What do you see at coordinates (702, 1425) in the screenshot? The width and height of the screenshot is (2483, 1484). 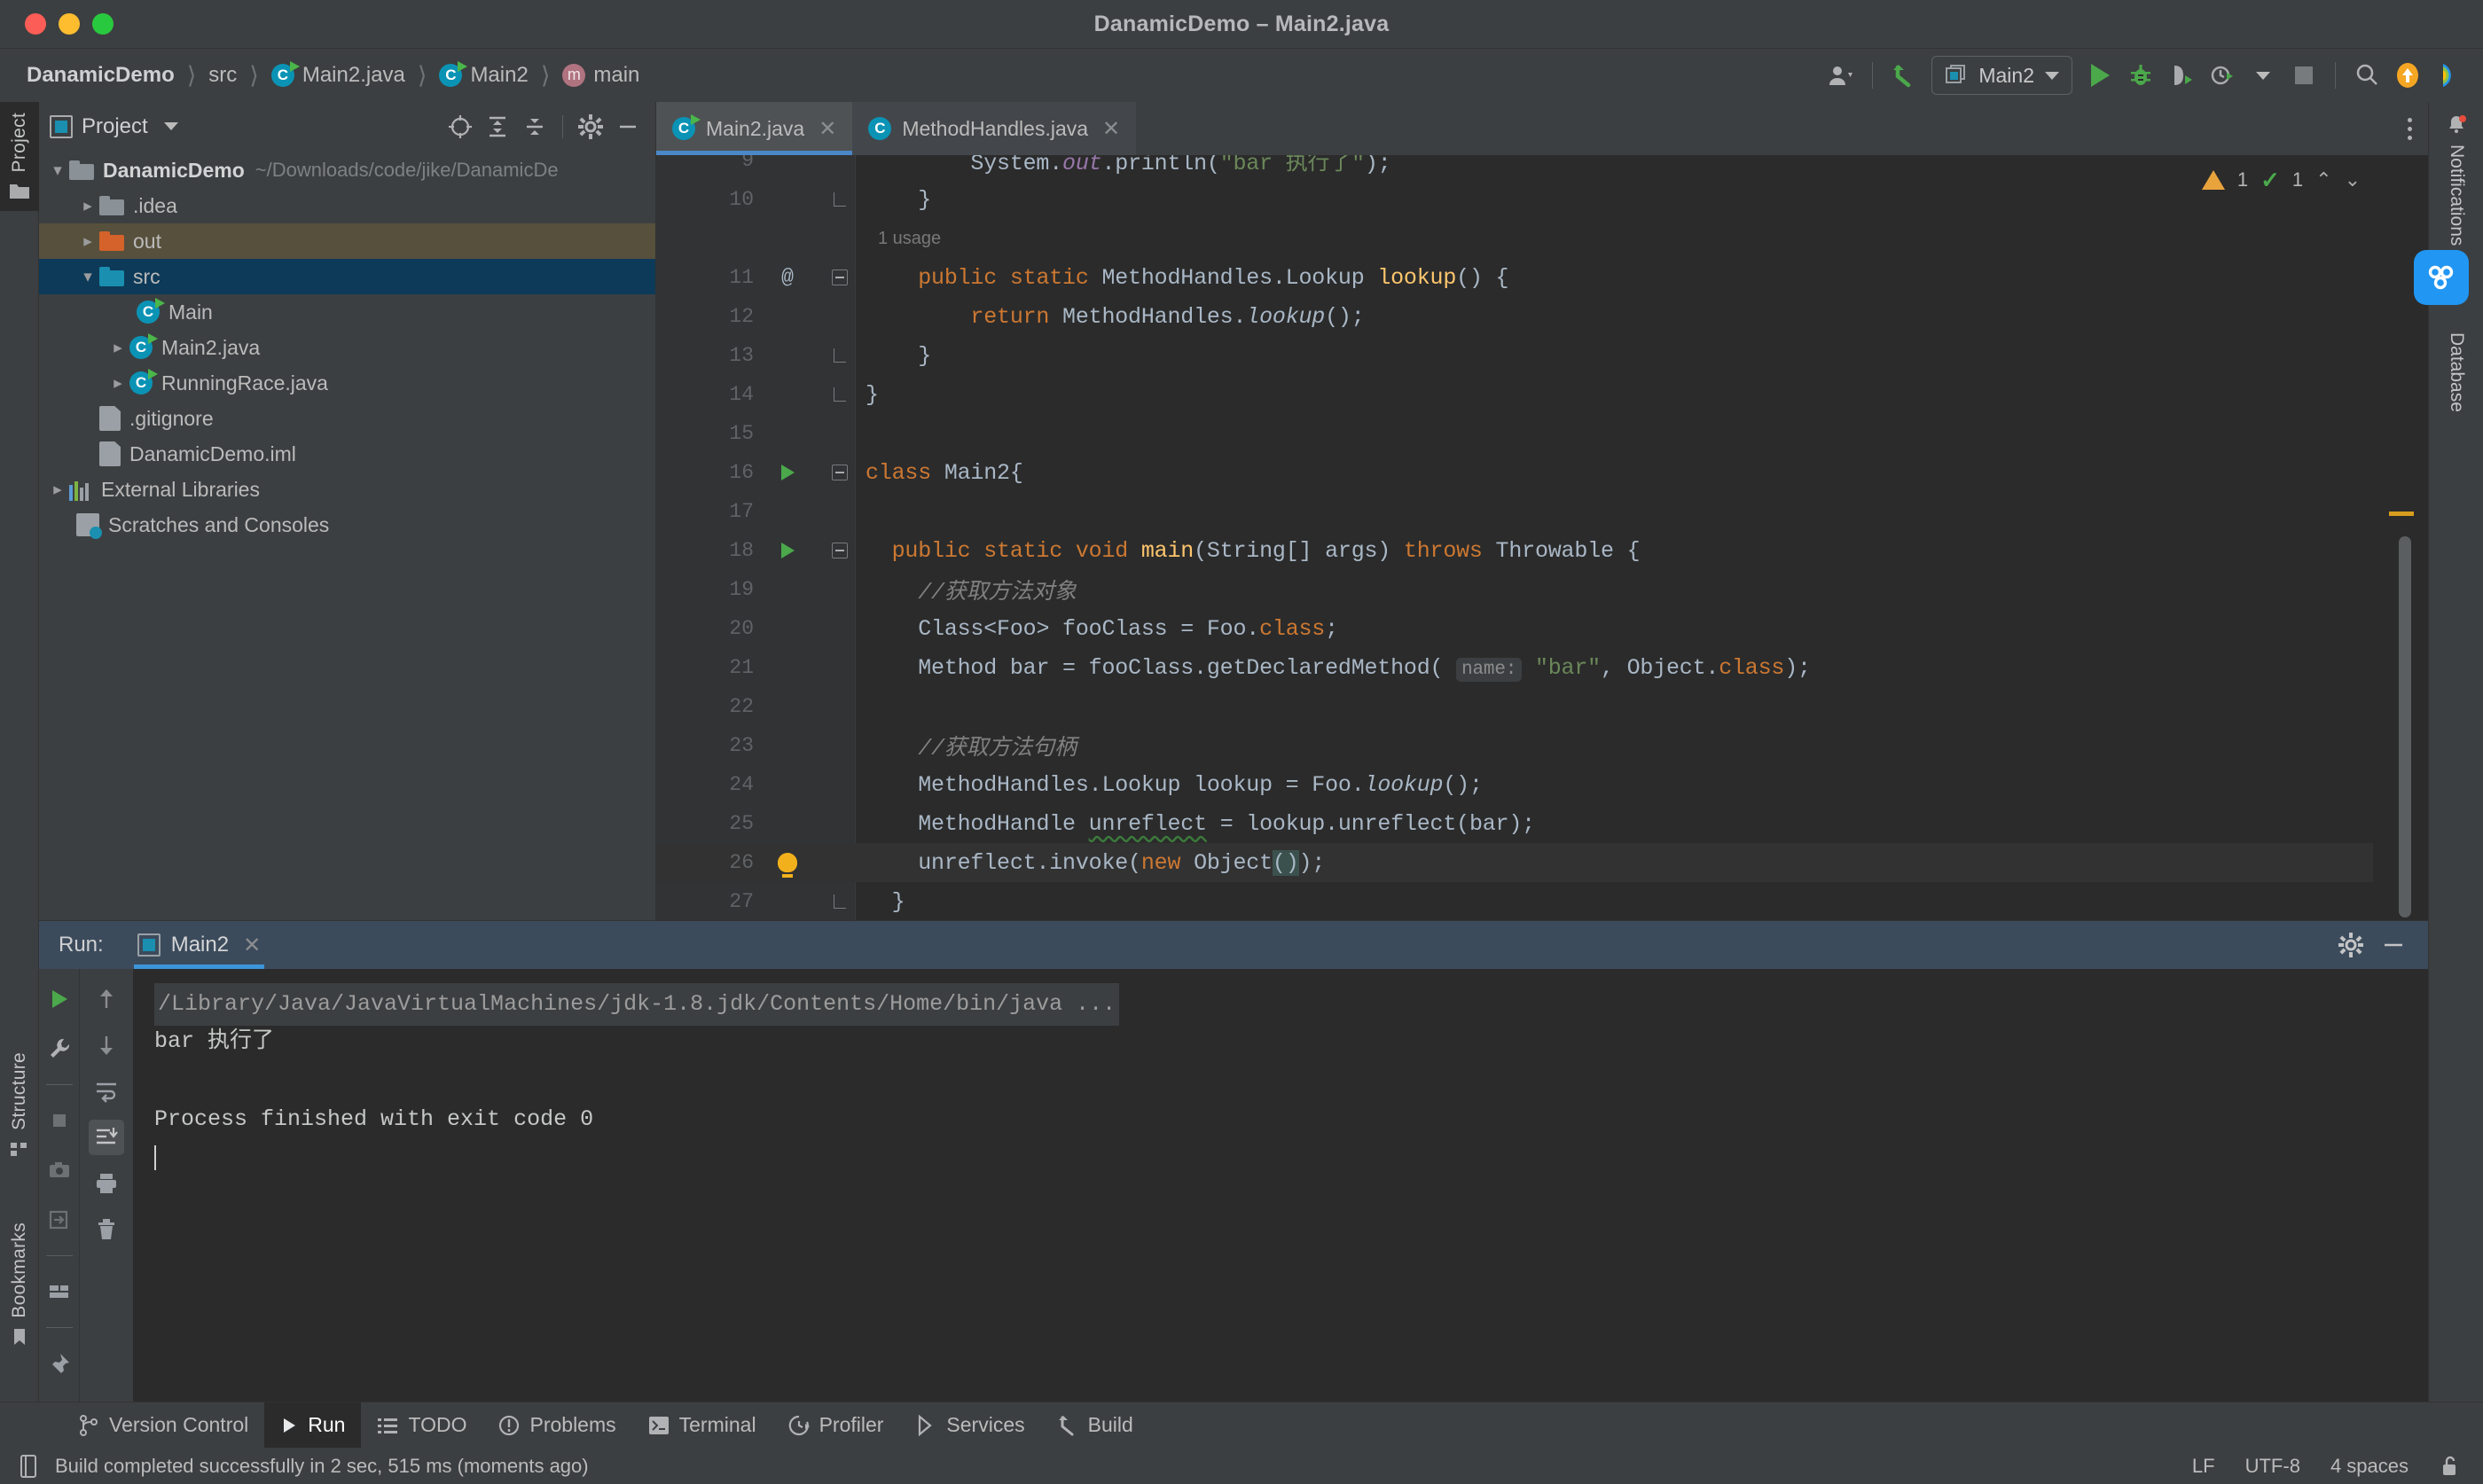 I see `bottom-tab-terminal: Terminal` at bounding box center [702, 1425].